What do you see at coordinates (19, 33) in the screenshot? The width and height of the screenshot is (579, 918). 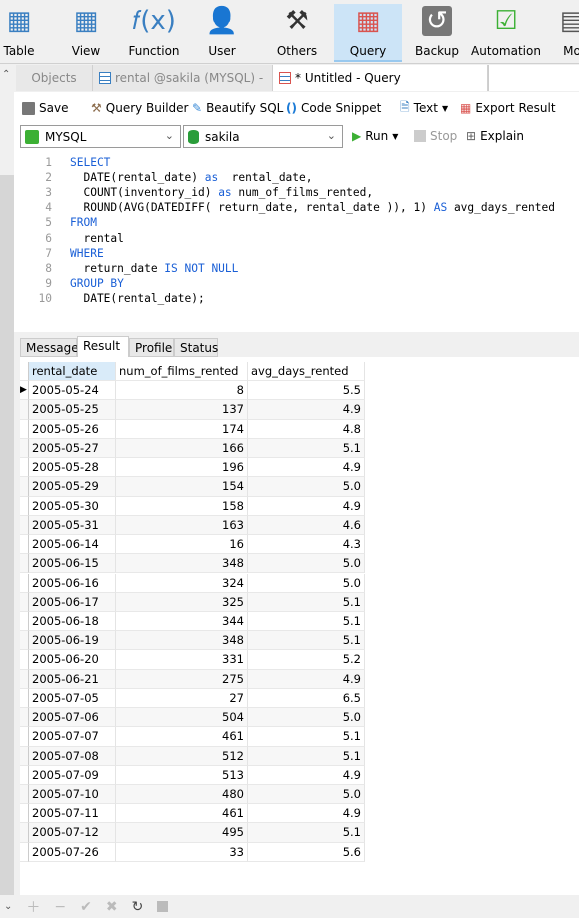 I see `ribbon-table-button: ▦ Table` at bounding box center [19, 33].